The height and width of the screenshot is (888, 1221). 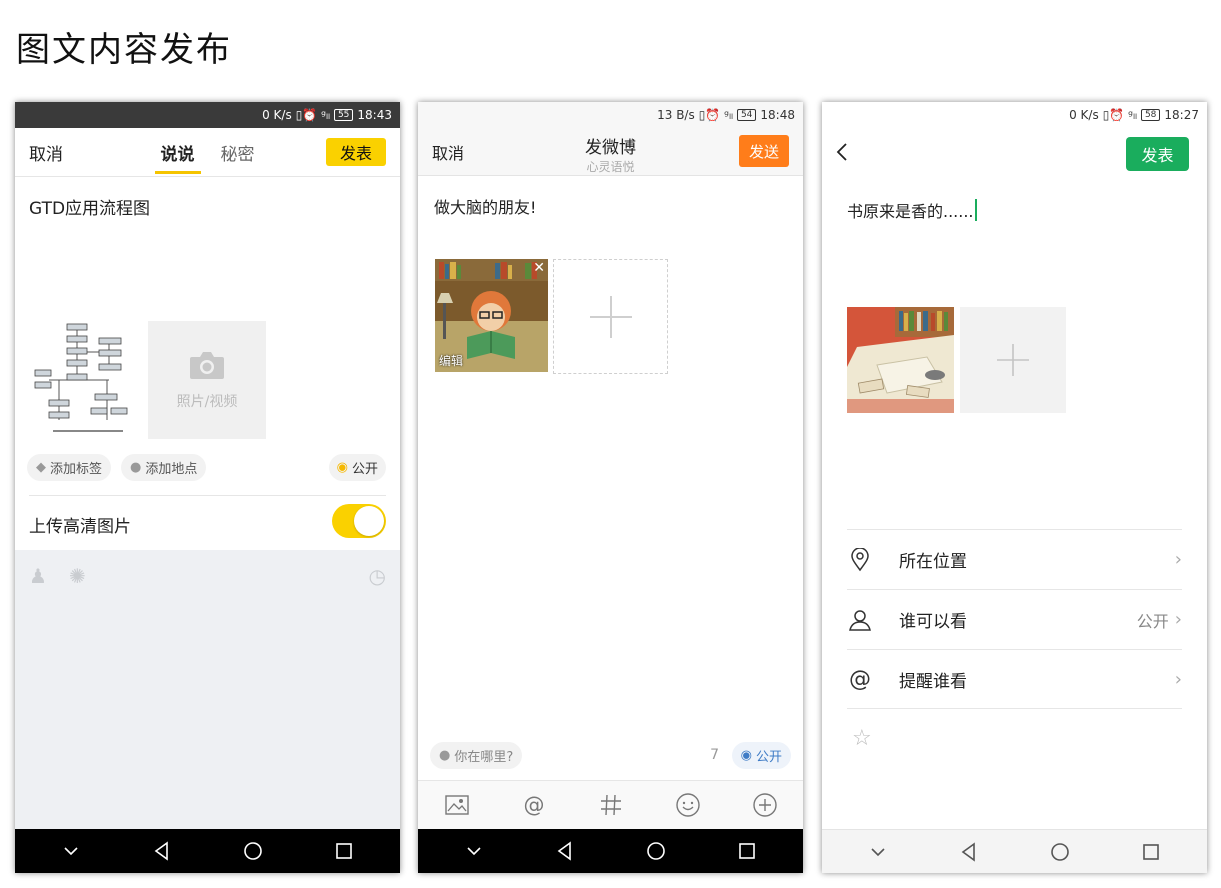 What do you see at coordinates (1014, 115) in the screenshot?
I see `status-bar: 0 K/s ▯⏰ ᵍₗₗ 58 18:27` at bounding box center [1014, 115].